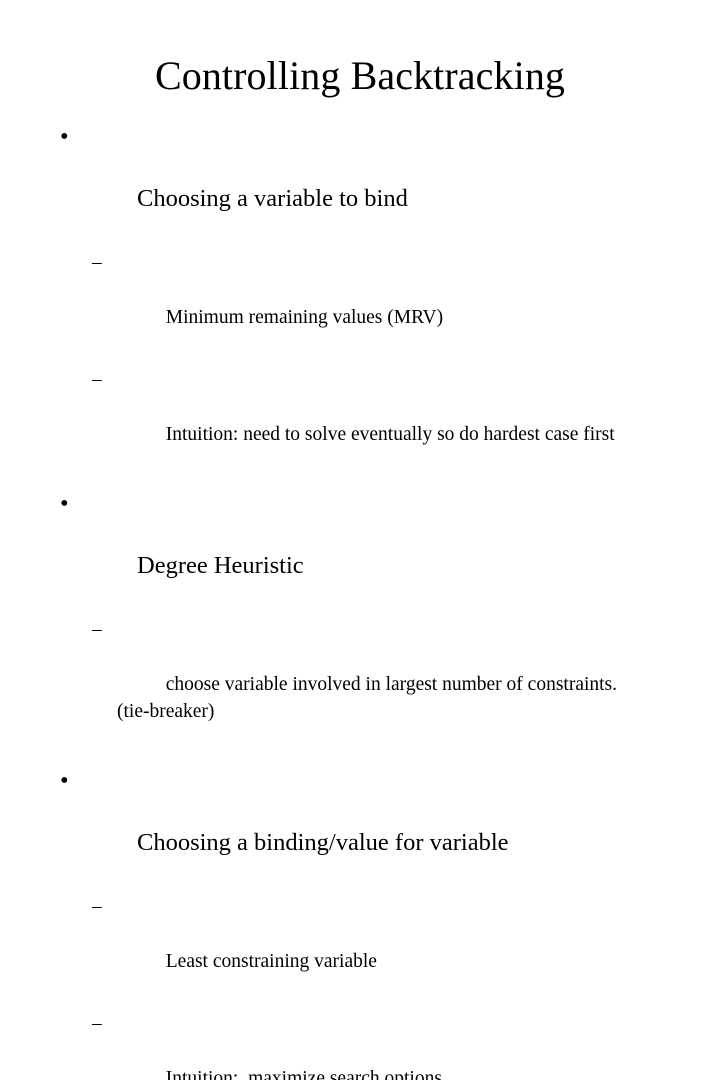  I want to click on bullet-level2-least-constraining-variable: – Least constraining variable, so click(360, 948).